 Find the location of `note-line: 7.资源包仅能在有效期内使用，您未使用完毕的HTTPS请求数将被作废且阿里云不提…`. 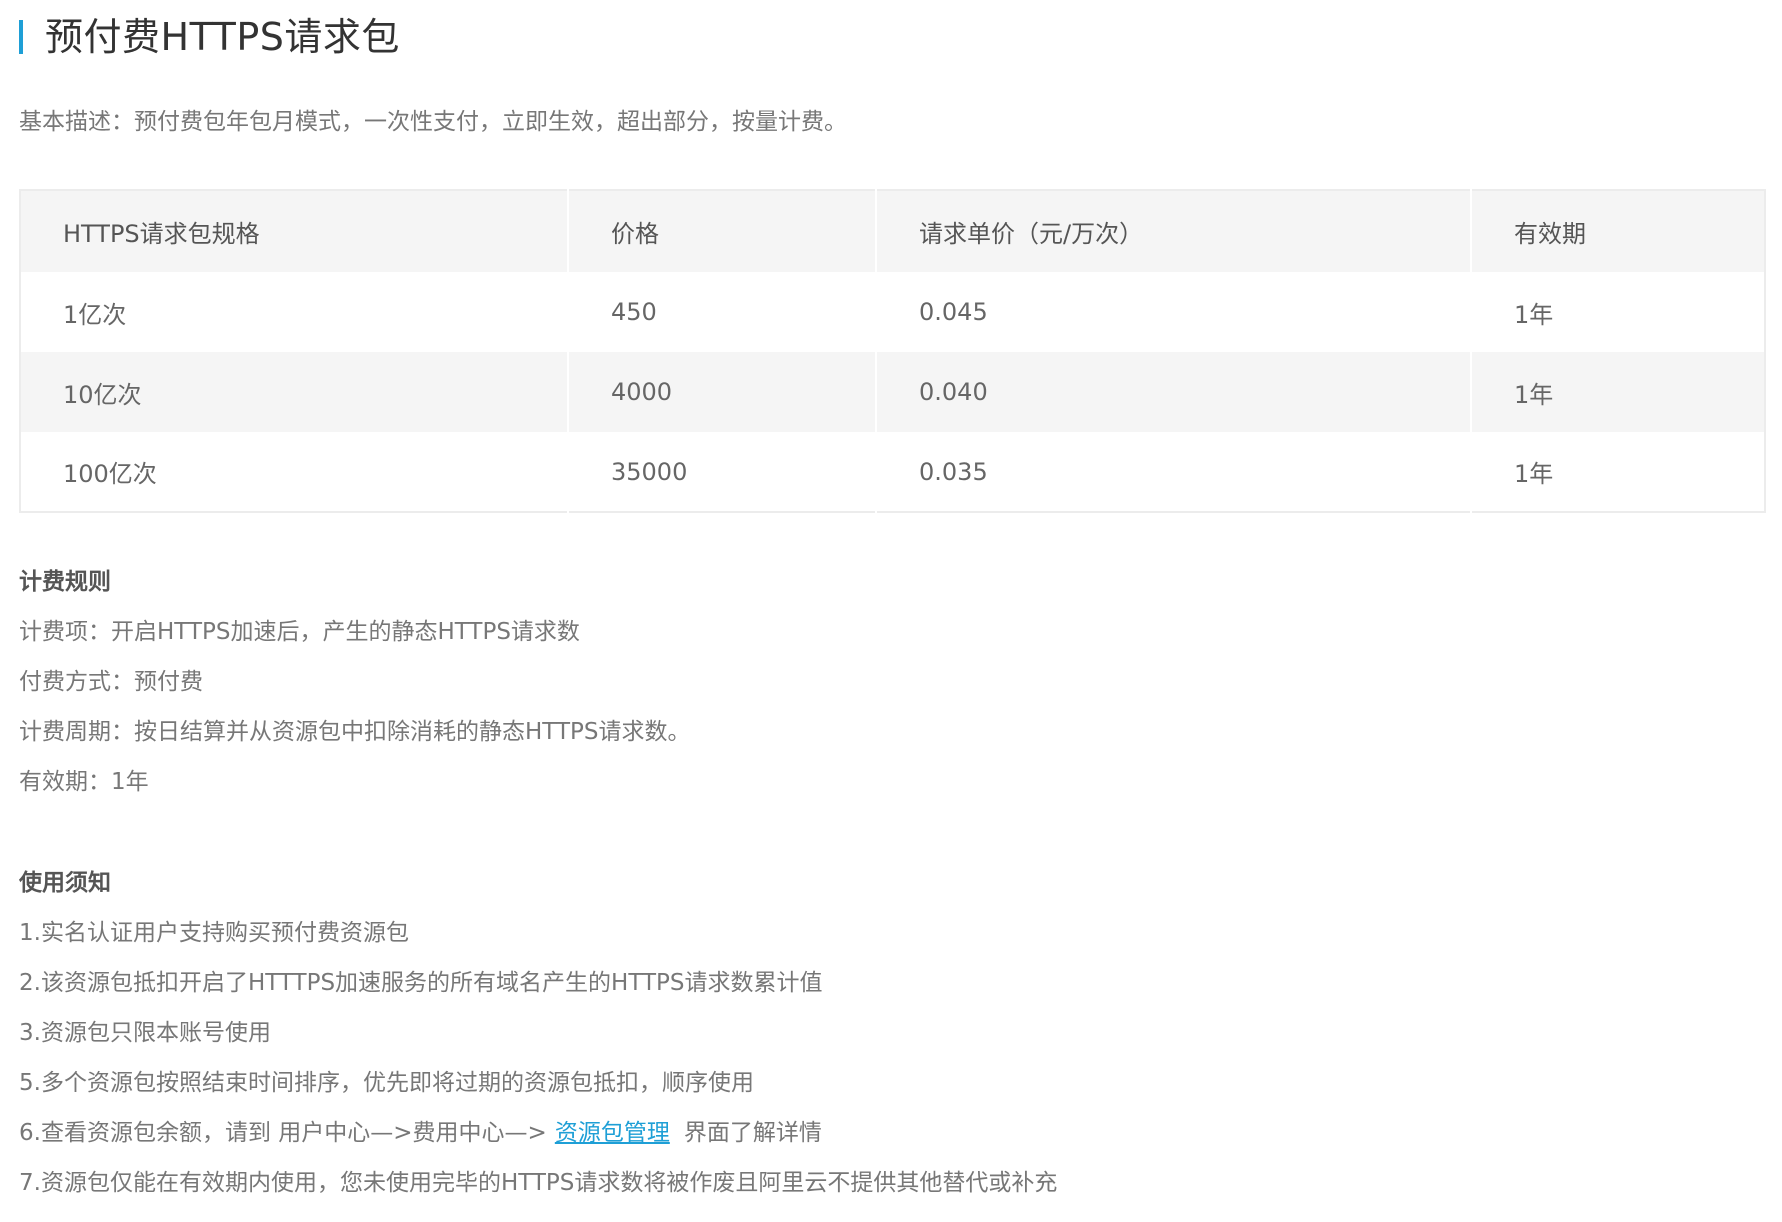

note-line: 7.资源包仅能在有效期内使用，您未使用完毕的HTTPS请求数将被作废且阿里云不提… is located at coordinates (538, 1183).